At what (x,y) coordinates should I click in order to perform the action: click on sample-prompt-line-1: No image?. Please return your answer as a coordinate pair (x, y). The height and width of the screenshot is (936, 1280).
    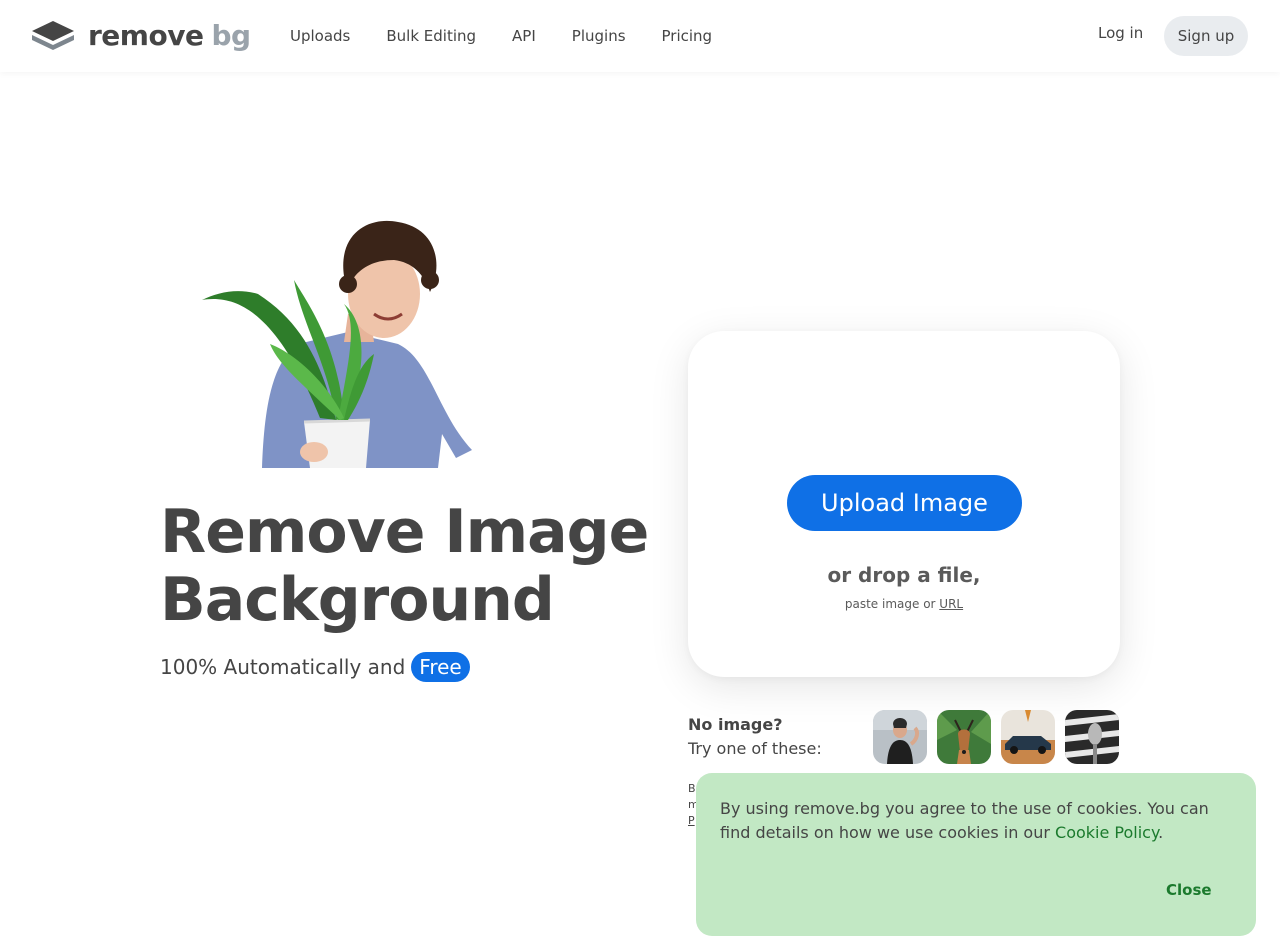
    Looking at the image, I should click on (735, 724).